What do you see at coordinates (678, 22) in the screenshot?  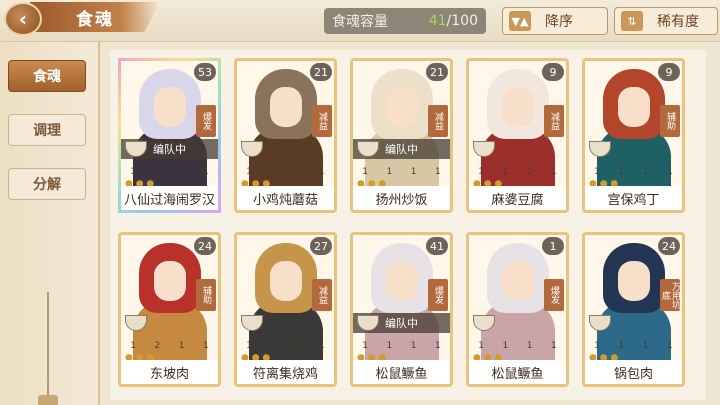 I see `sort-by-label: 稀有度` at bounding box center [678, 22].